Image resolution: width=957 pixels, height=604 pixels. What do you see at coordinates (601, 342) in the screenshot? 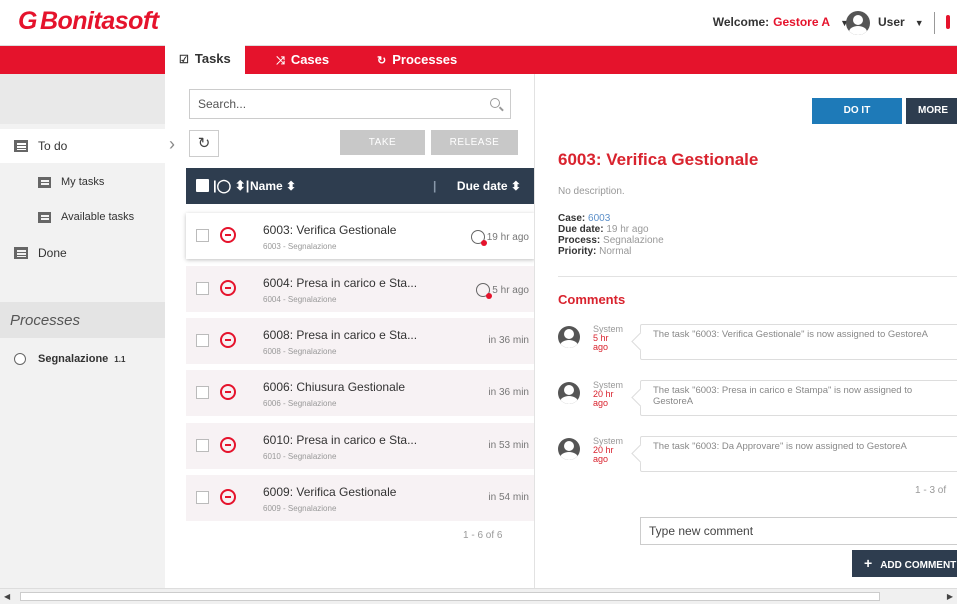
I see `comment-time: 5 hr ago` at bounding box center [601, 342].